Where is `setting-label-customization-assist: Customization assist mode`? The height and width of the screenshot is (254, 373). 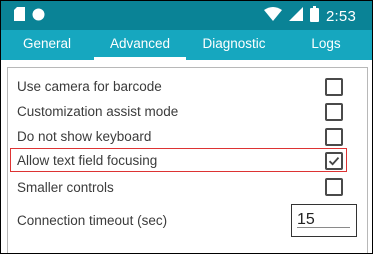
setting-label-customization-assist: Customization assist mode is located at coordinates (98, 111).